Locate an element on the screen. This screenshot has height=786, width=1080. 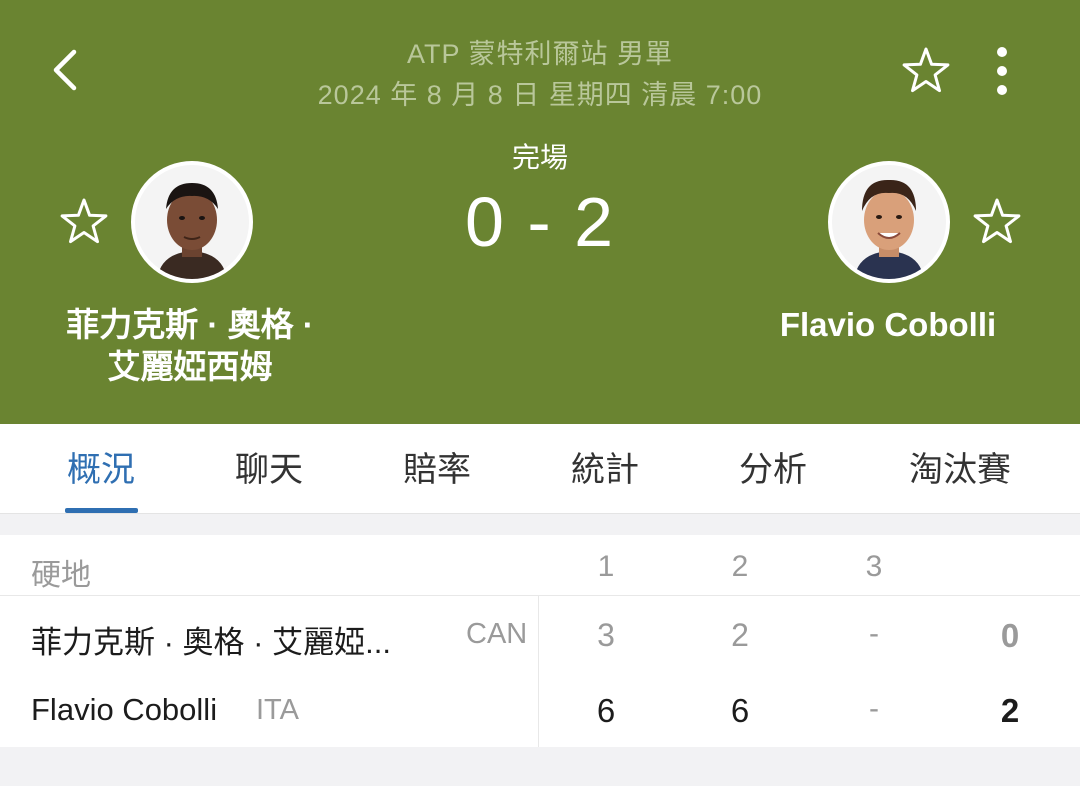
more-options-button is located at coordinates (1002, 72).